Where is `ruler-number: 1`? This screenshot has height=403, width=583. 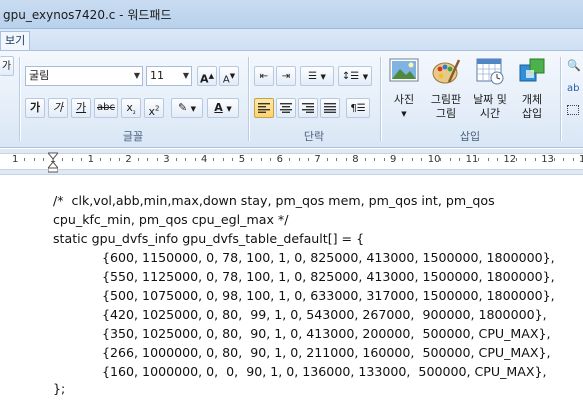
ruler-number: 1 is located at coordinates (90, 159).